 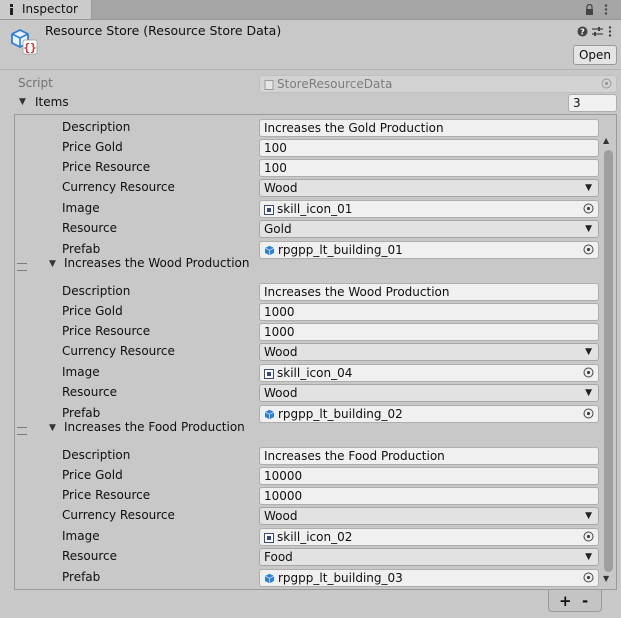 What do you see at coordinates (283, 476) in the screenshot?
I see `price-gold-value: 10000` at bounding box center [283, 476].